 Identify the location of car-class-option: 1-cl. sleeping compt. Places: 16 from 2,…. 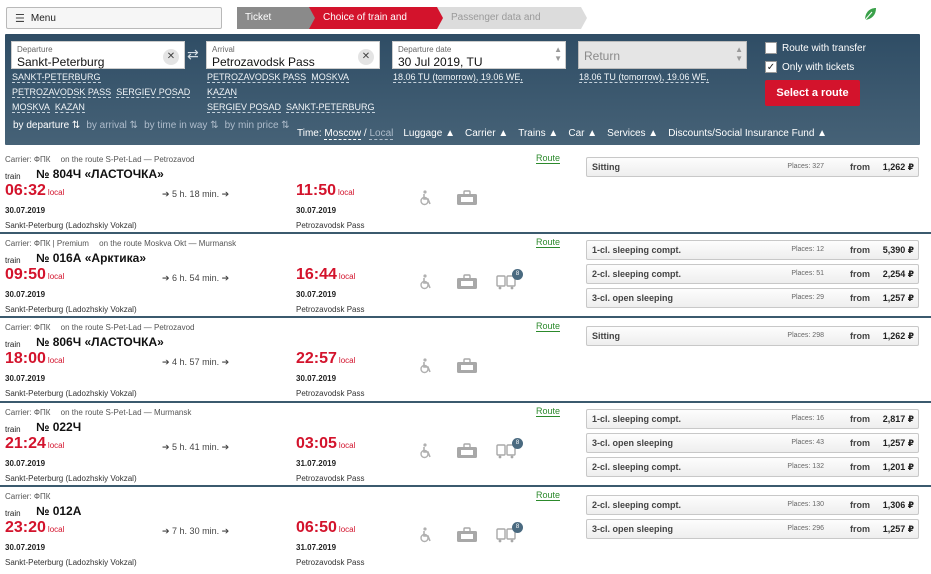
(752, 419).